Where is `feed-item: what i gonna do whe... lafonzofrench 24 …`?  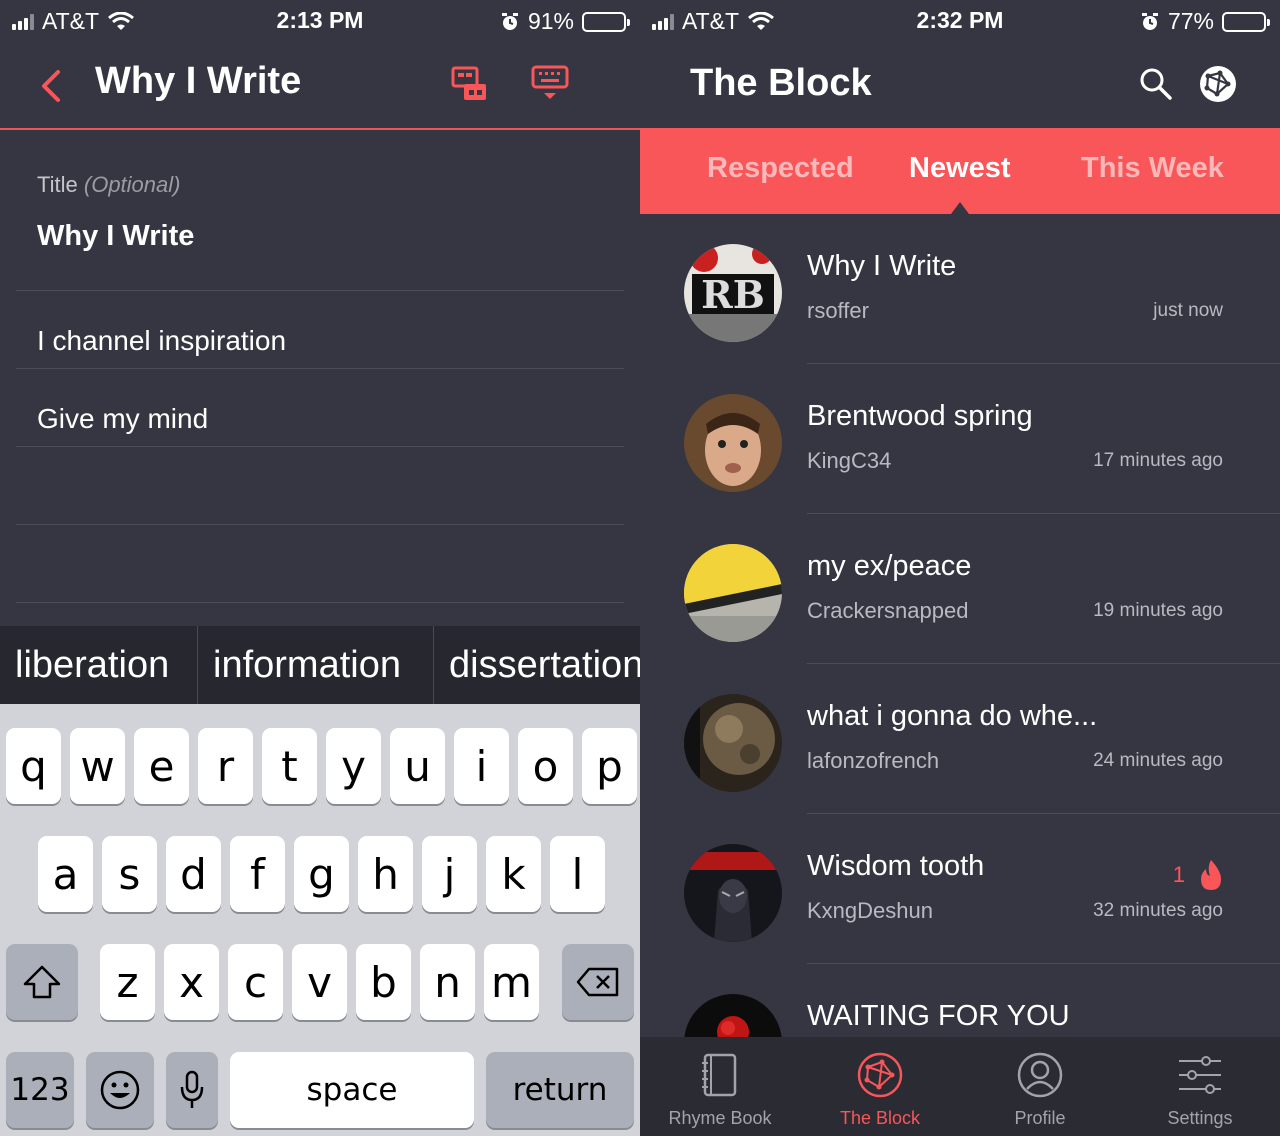 feed-item: what i gonna do whe... lafonzofrench 24 … is located at coordinates (960, 739).